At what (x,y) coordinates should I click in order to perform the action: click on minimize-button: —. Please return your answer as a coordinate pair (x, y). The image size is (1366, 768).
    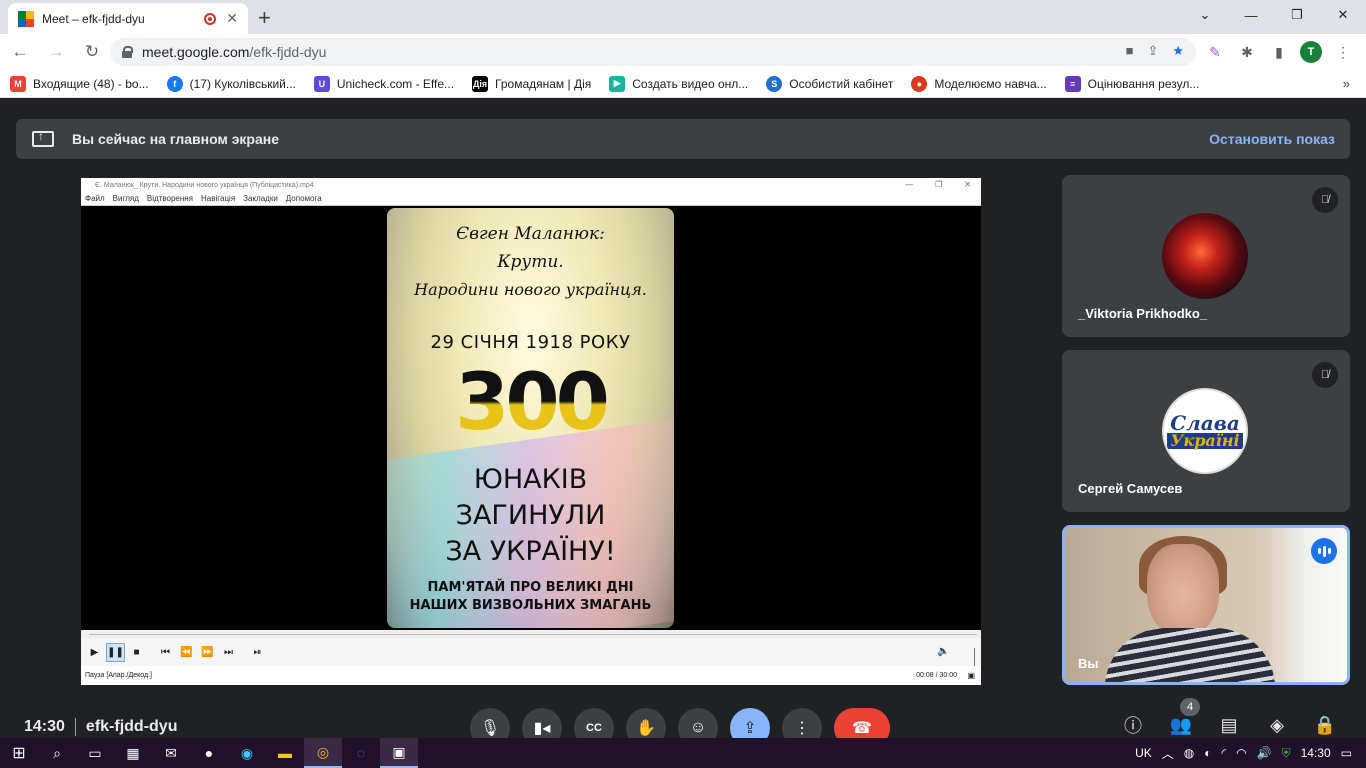
    Looking at the image, I should click on (1251, 15).